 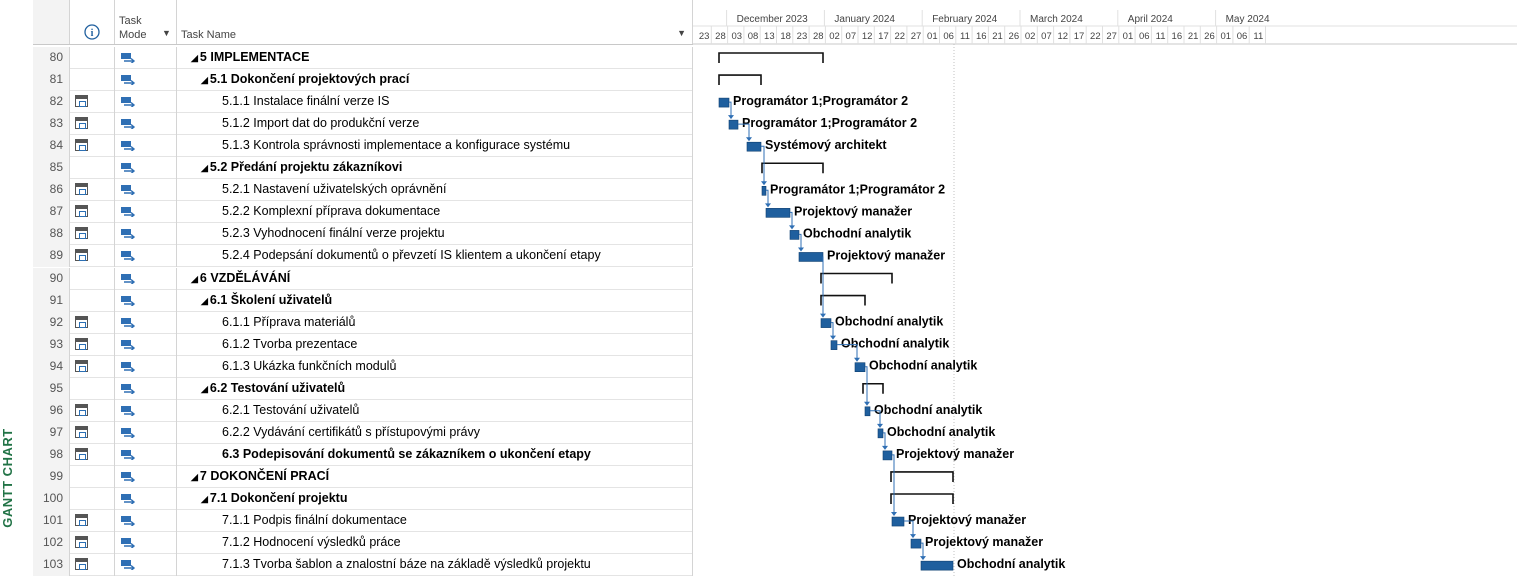 I want to click on task-name-cell: 6.1.3 Ukázka funkčních modulů, so click(x=435, y=366).